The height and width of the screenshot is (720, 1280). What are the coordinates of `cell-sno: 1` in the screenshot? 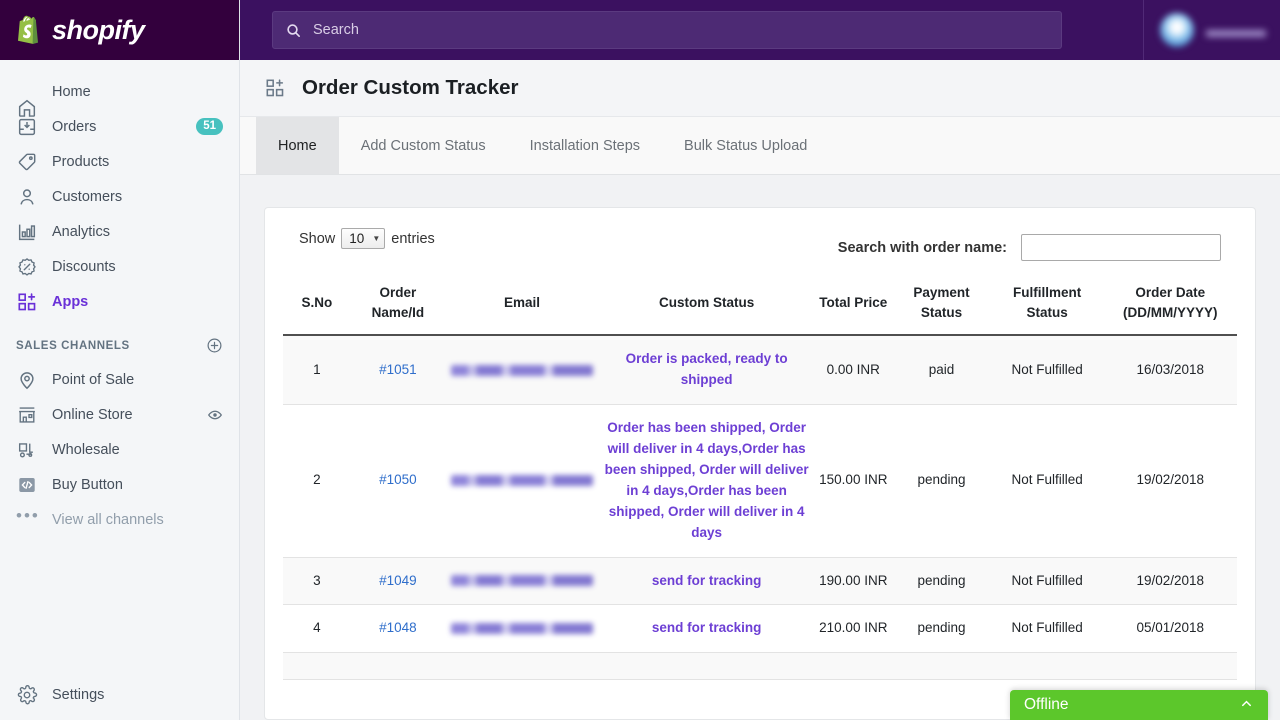 It's located at (317, 370).